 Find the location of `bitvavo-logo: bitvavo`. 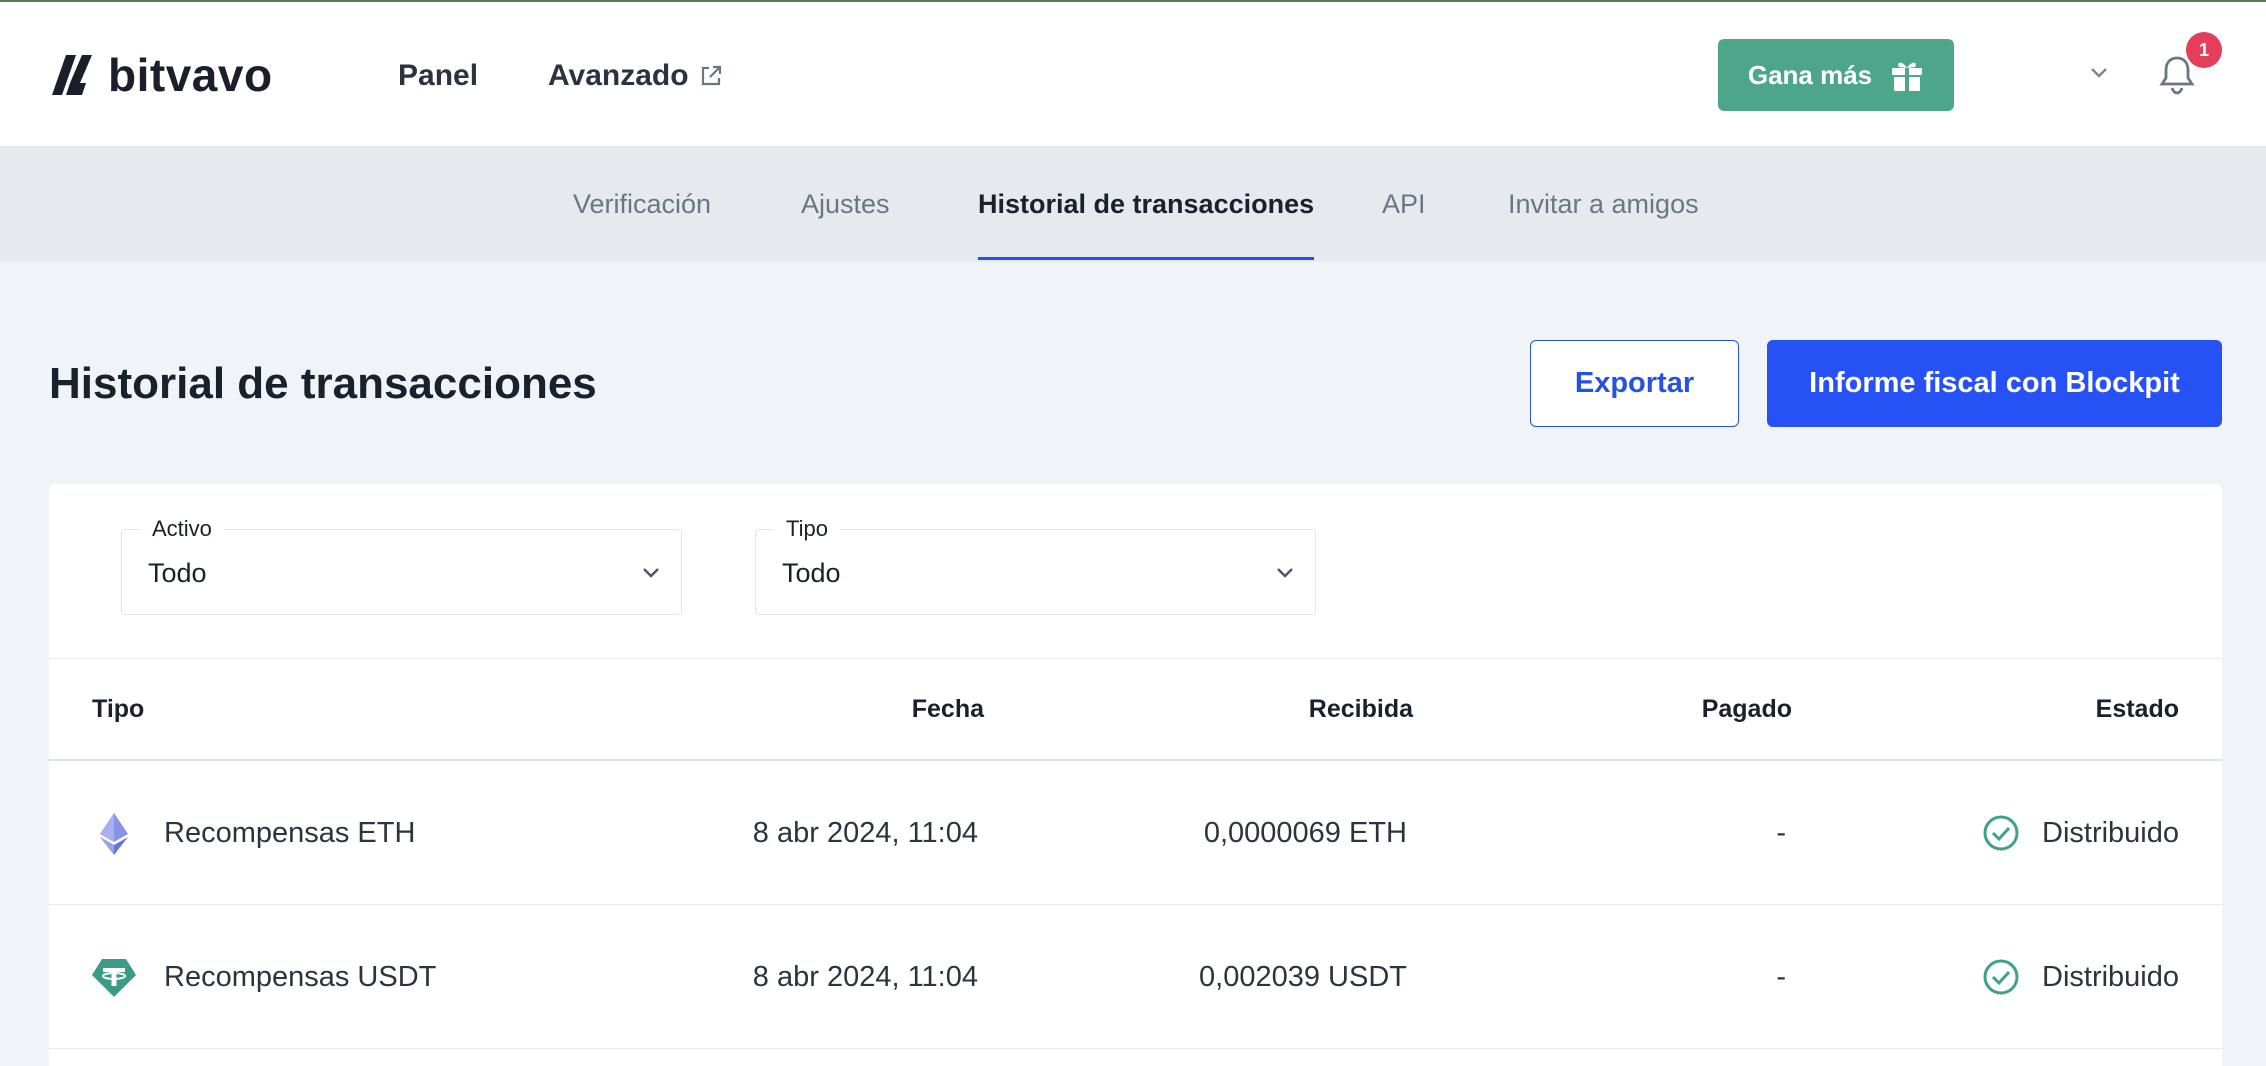

bitvavo-logo: bitvavo is located at coordinates (162, 75).